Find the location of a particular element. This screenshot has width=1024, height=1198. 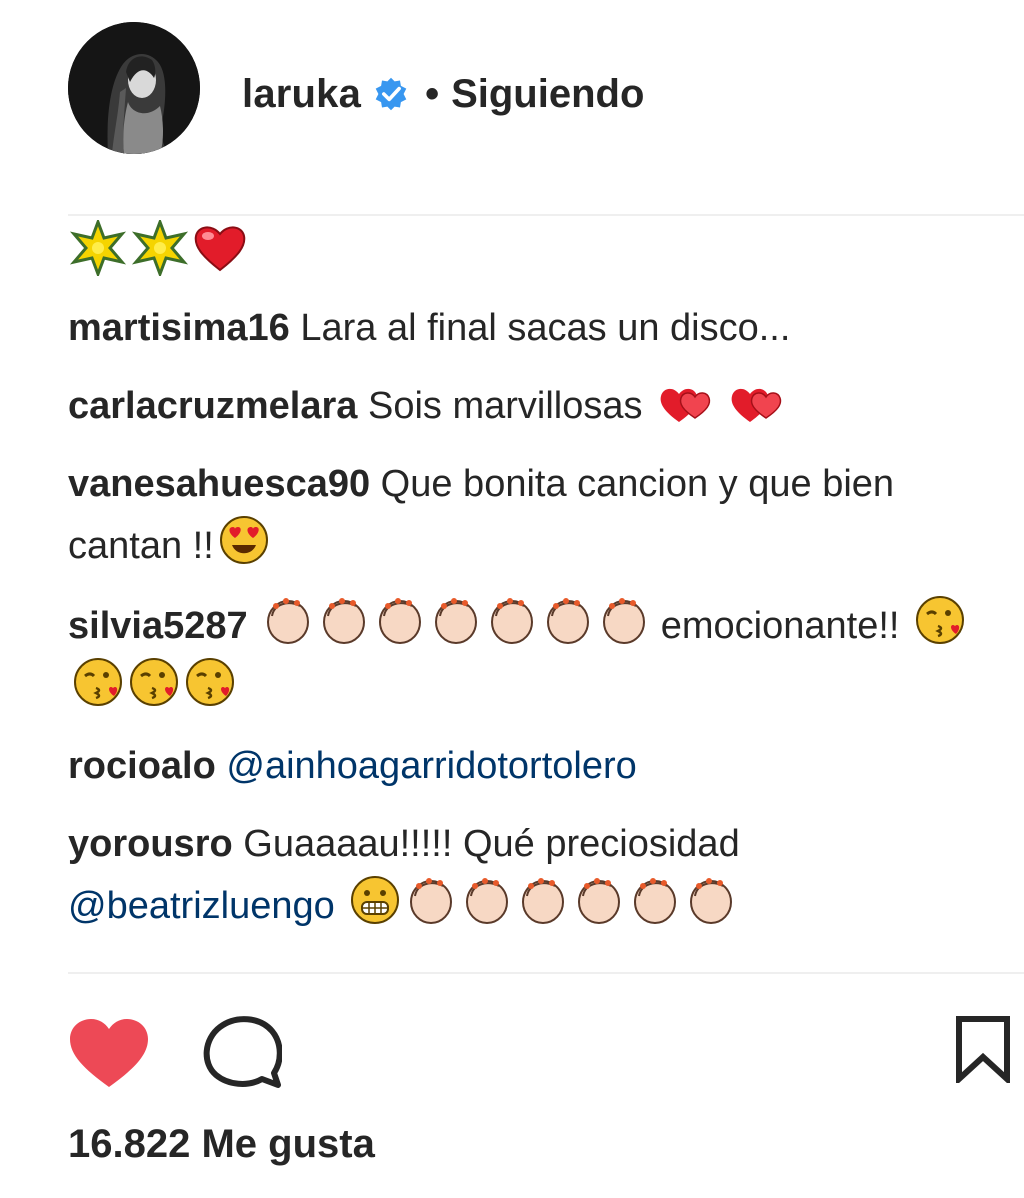

actions-divider is located at coordinates (546, 973).